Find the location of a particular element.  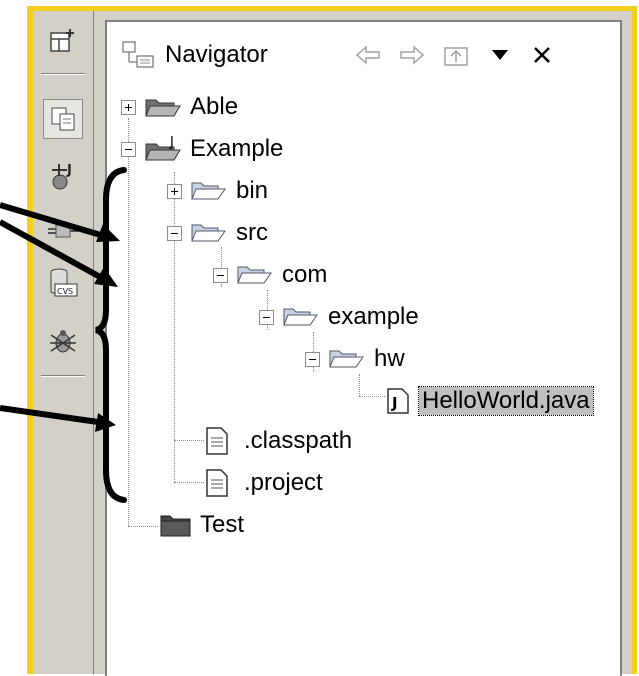

cvs-repository-icon: CVS is located at coordinates (63, 283).